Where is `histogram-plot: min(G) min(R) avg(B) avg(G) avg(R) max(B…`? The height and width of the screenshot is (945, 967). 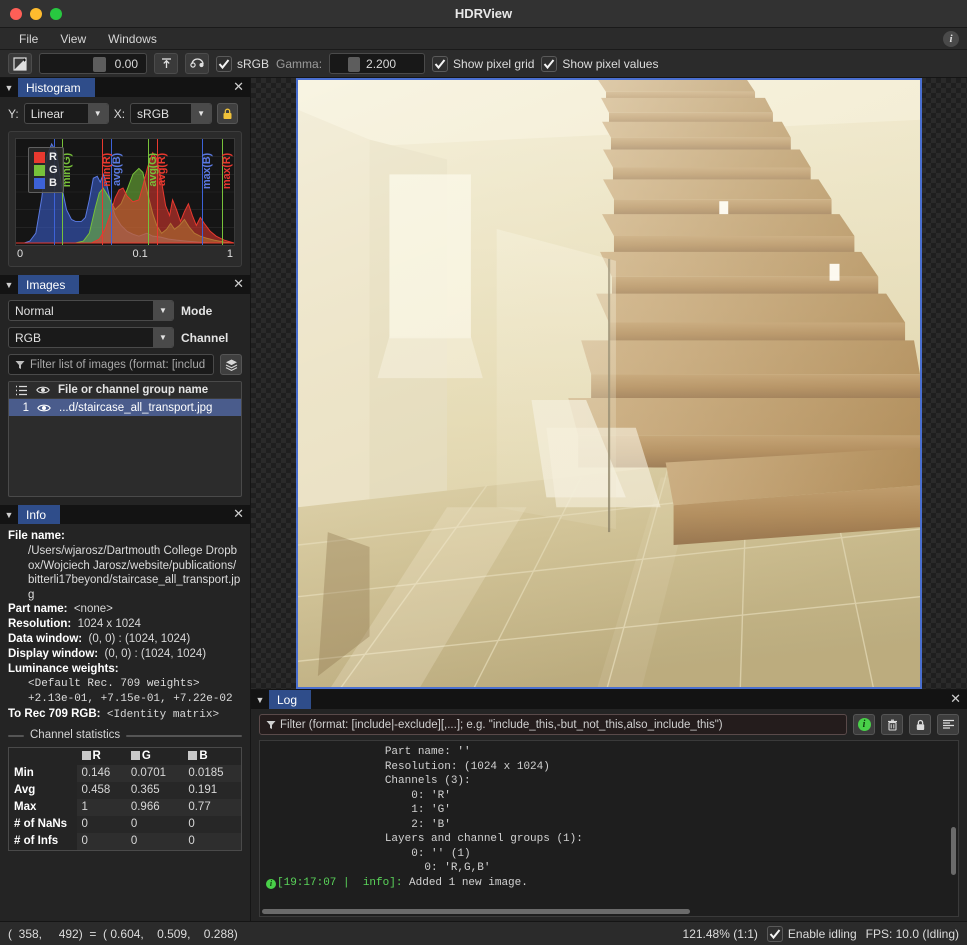 histogram-plot: min(G) min(R) avg(B) avg(G) avg(R) max(B… is located at coordinates (125, 192).